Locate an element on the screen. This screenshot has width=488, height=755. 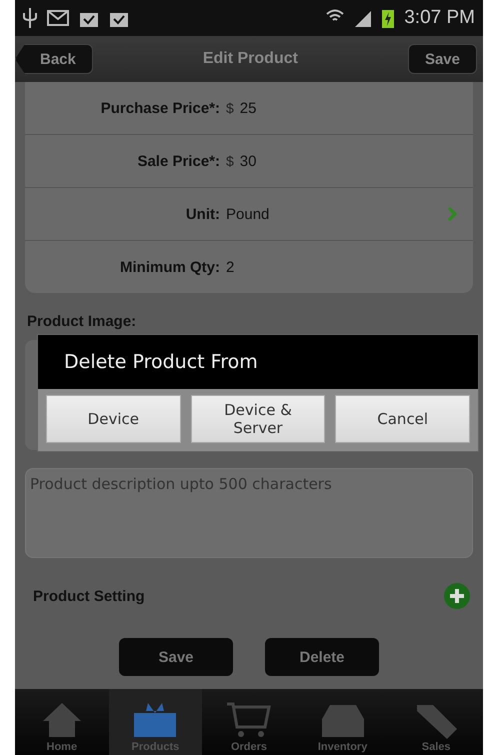
tab-item: Home is located at coordinates (62, 722).